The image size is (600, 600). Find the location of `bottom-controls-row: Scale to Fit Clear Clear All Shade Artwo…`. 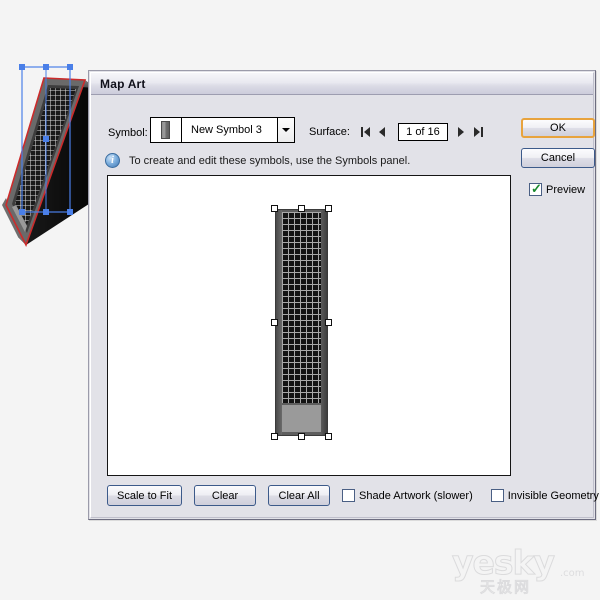

bottom-controls-row: Scale to Fit Clear Clear All Shade Artwo… is located at coordinates (353, 495).